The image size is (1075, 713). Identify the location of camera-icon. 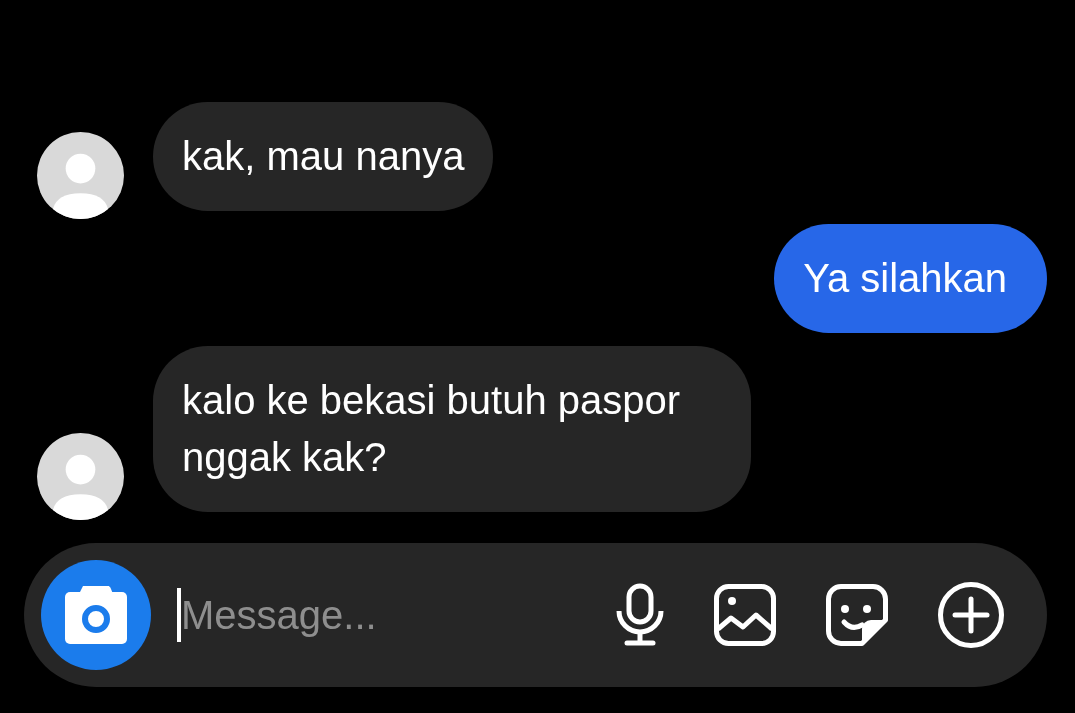
(96, 615).